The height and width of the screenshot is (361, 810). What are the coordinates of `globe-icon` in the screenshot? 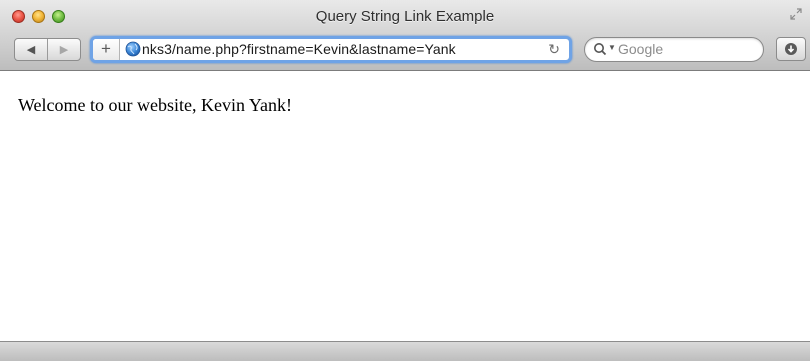 It's located at (133, 49).